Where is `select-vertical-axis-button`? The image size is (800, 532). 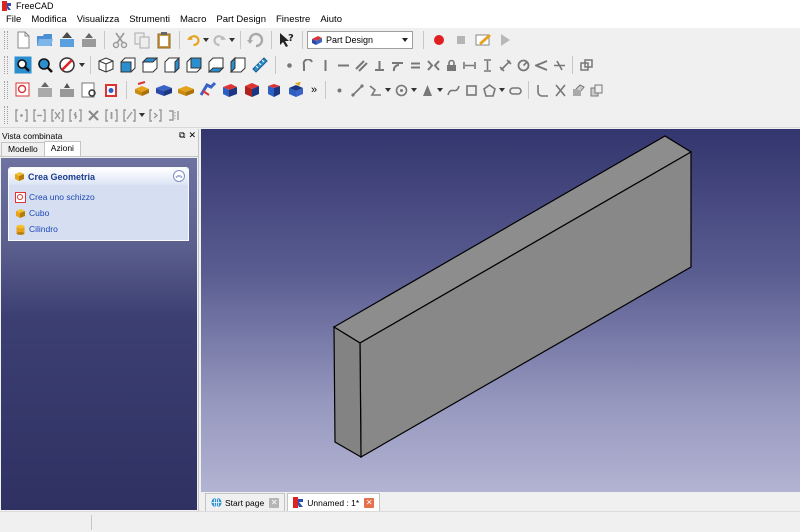
select-vertical-axis-button is located at coordinates (57, 115).